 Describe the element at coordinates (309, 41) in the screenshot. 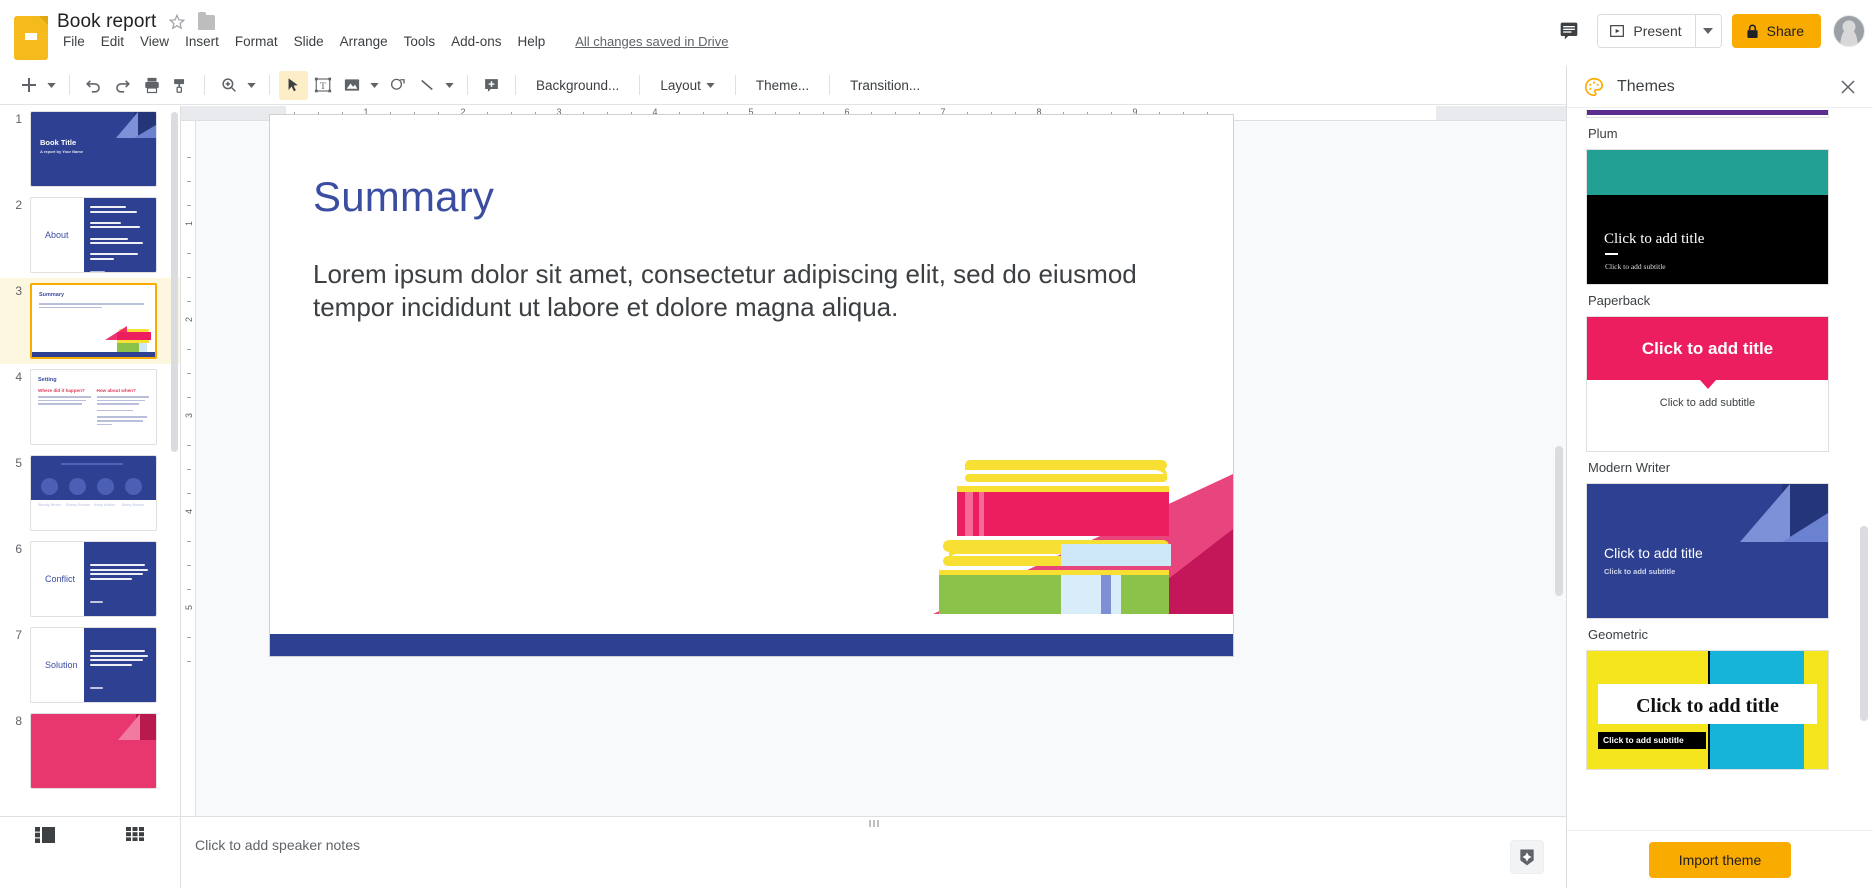

I see `menu-slide: Slide` at that location.